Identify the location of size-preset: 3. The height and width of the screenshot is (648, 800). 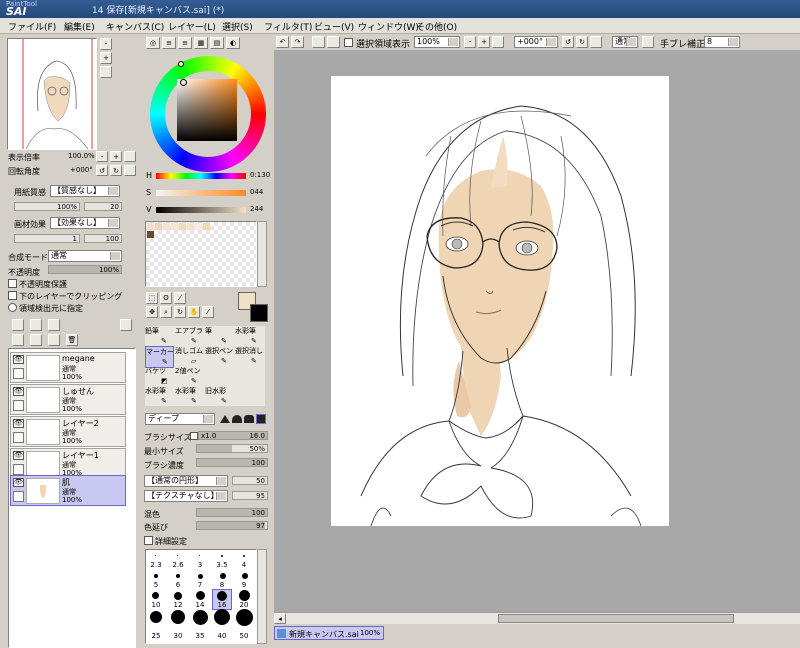
(200, 565).